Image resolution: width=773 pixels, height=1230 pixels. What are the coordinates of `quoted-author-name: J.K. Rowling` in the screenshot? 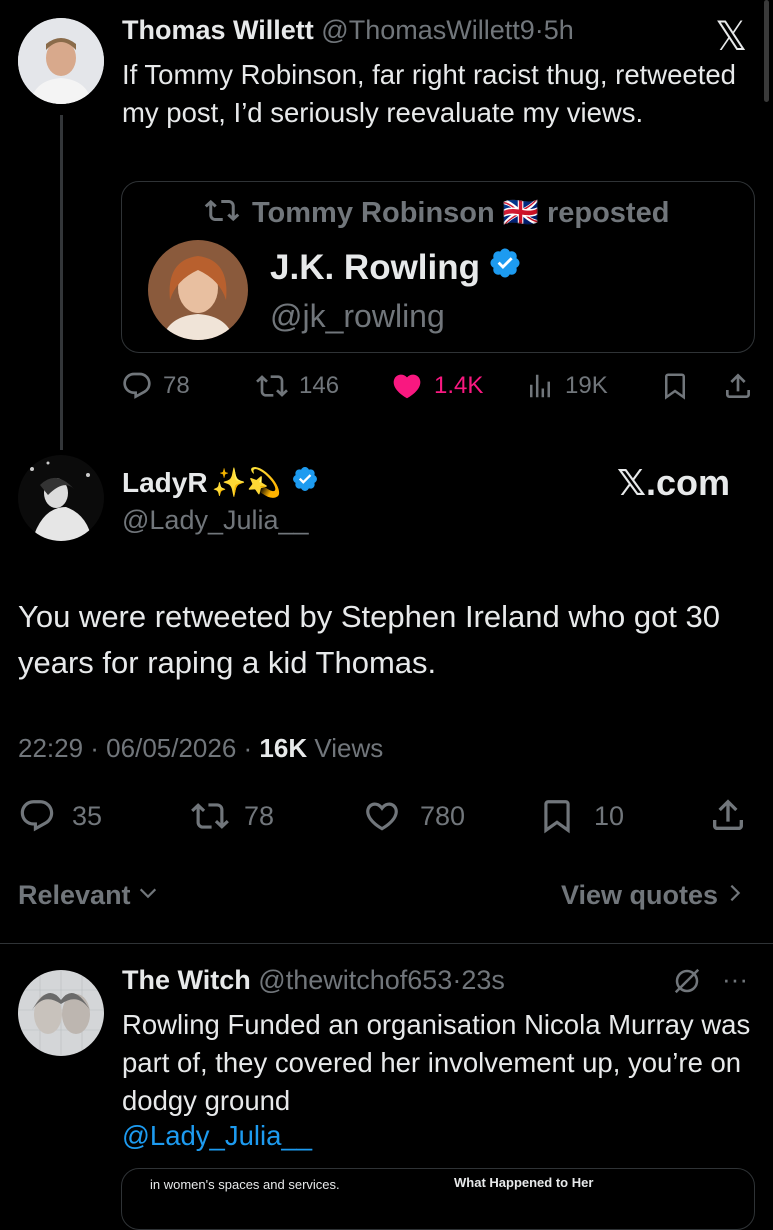 It's located at (375, 268).